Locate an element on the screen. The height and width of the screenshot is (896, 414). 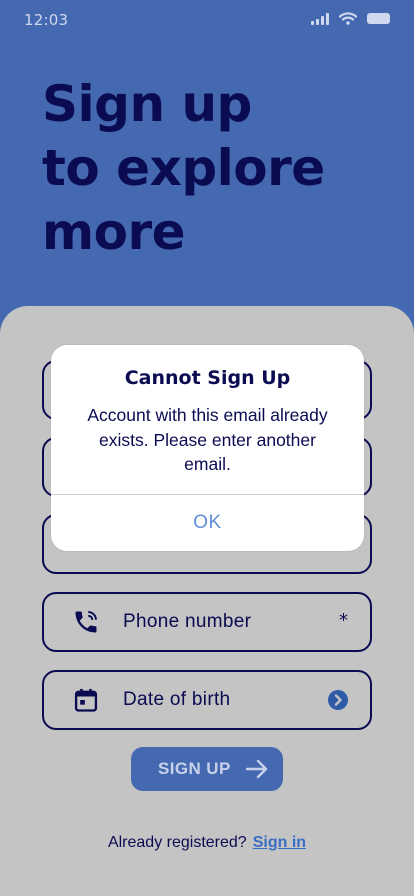
chevron-right-circle-icon is located at coordinates (338, 700).